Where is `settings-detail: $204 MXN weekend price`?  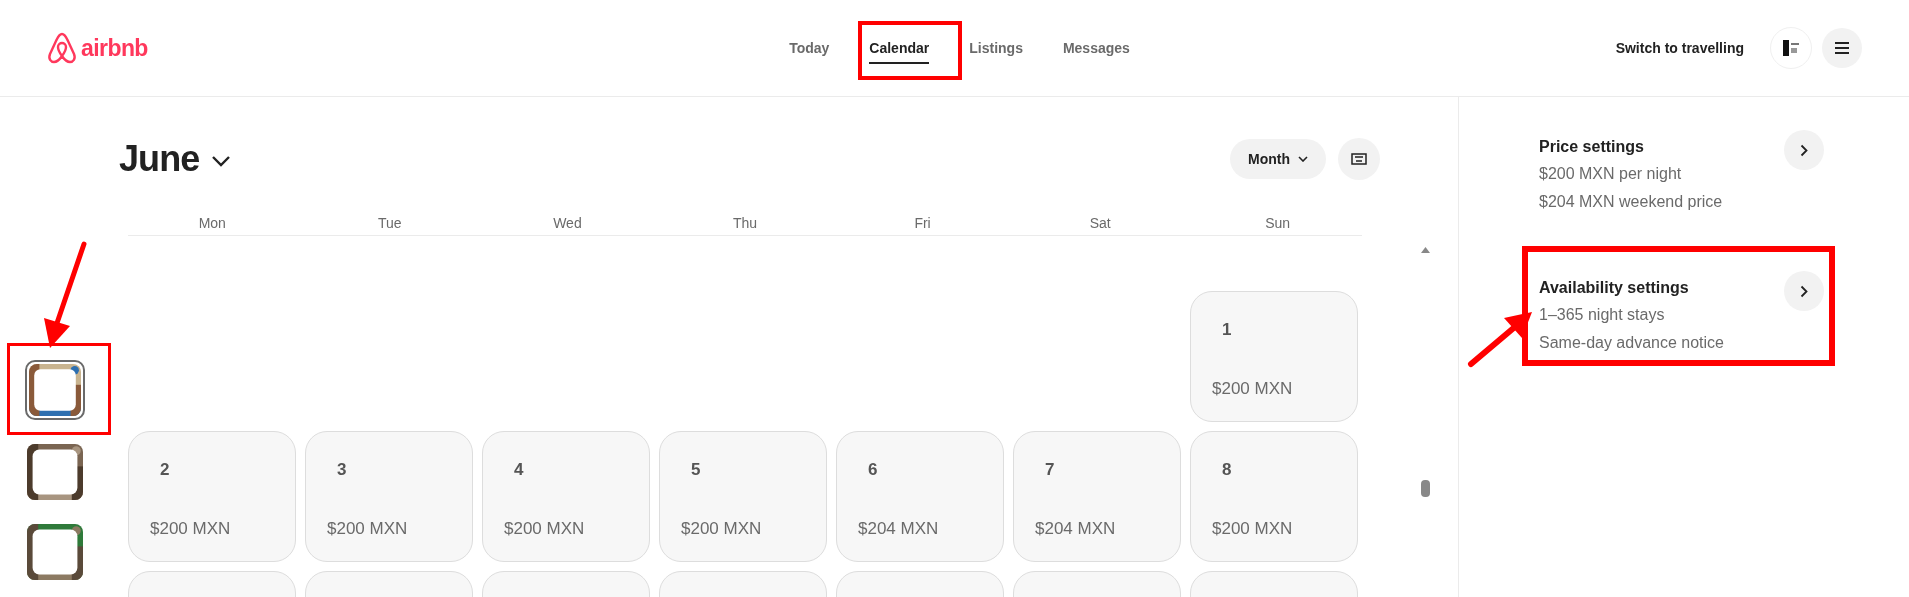 settings-detail: $204 MXN weekend price is located at coordinates (1631, 202).